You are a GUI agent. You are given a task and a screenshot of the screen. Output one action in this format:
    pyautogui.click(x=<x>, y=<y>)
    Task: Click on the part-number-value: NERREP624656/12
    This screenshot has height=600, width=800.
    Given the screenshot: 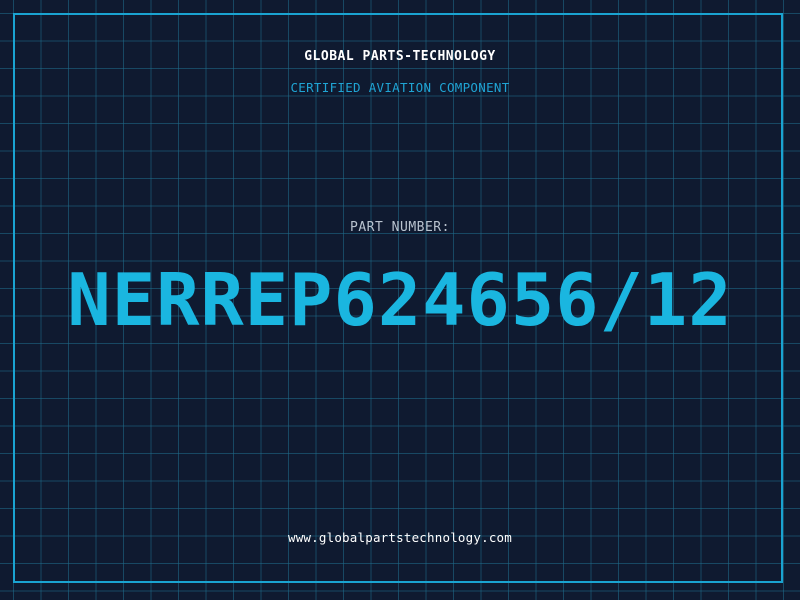 What is the action you would take?
    pyautogui.click(x=400, y=300)
    